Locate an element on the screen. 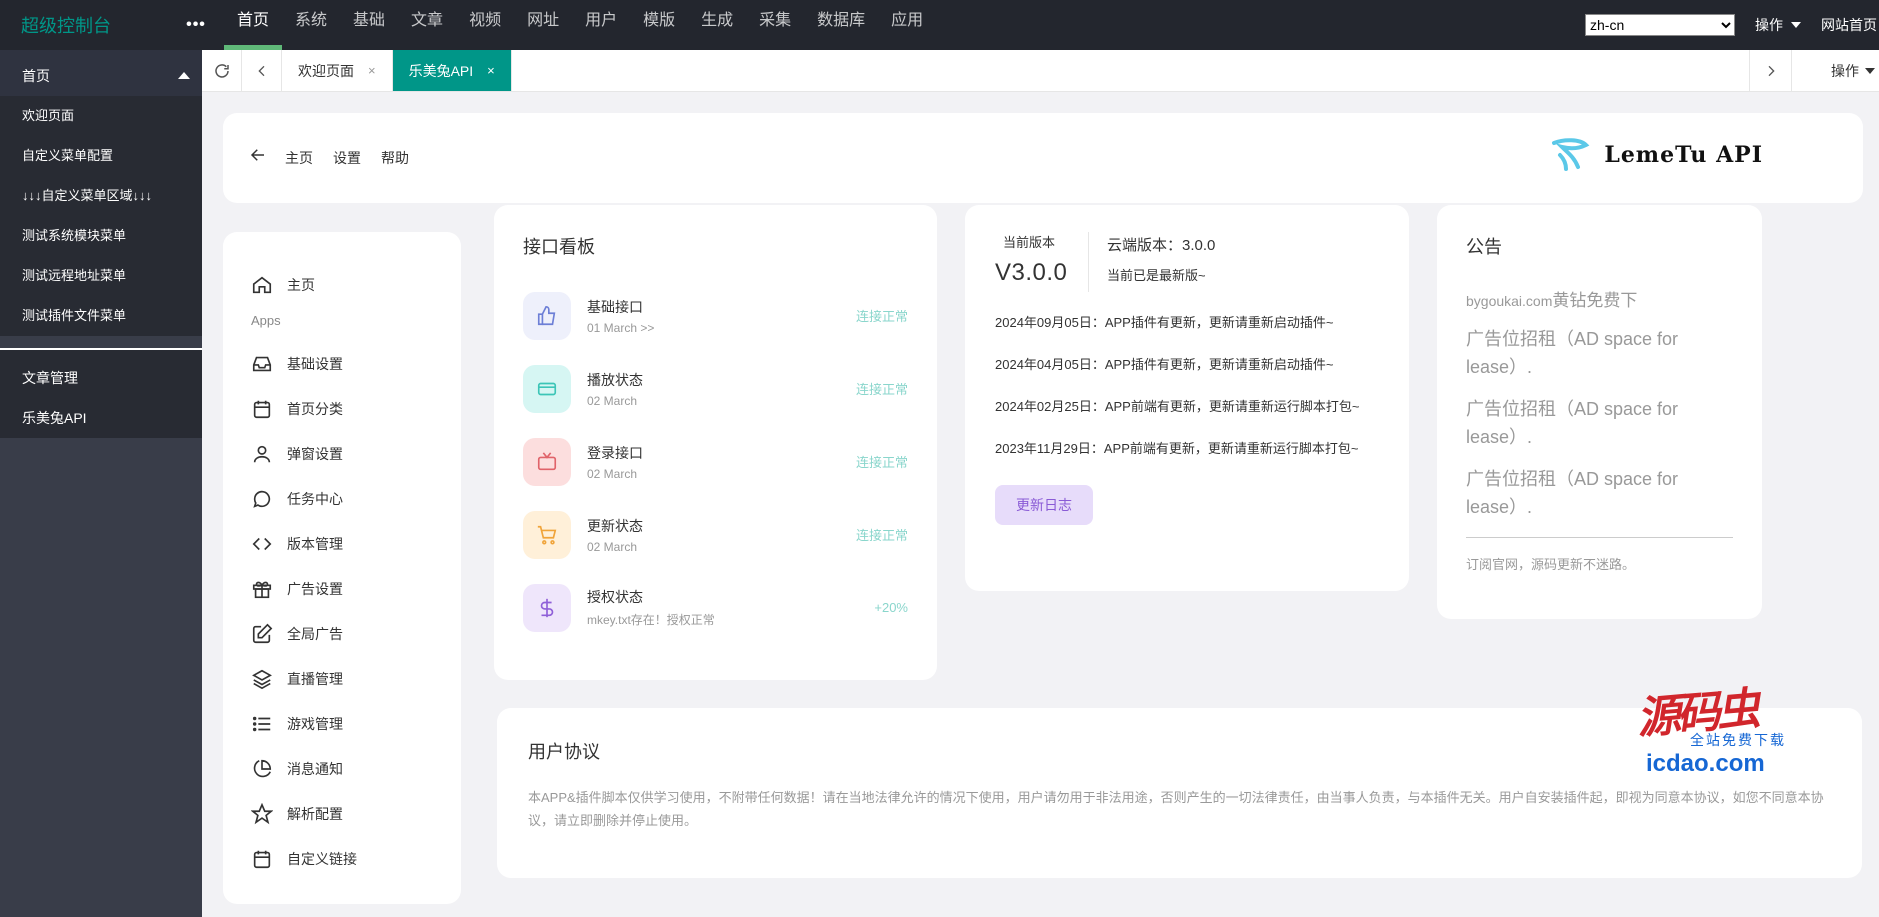 The width and height of the screenshot is (1879, 917). nav-apps: 应用 is located at coordinates (907, 25).